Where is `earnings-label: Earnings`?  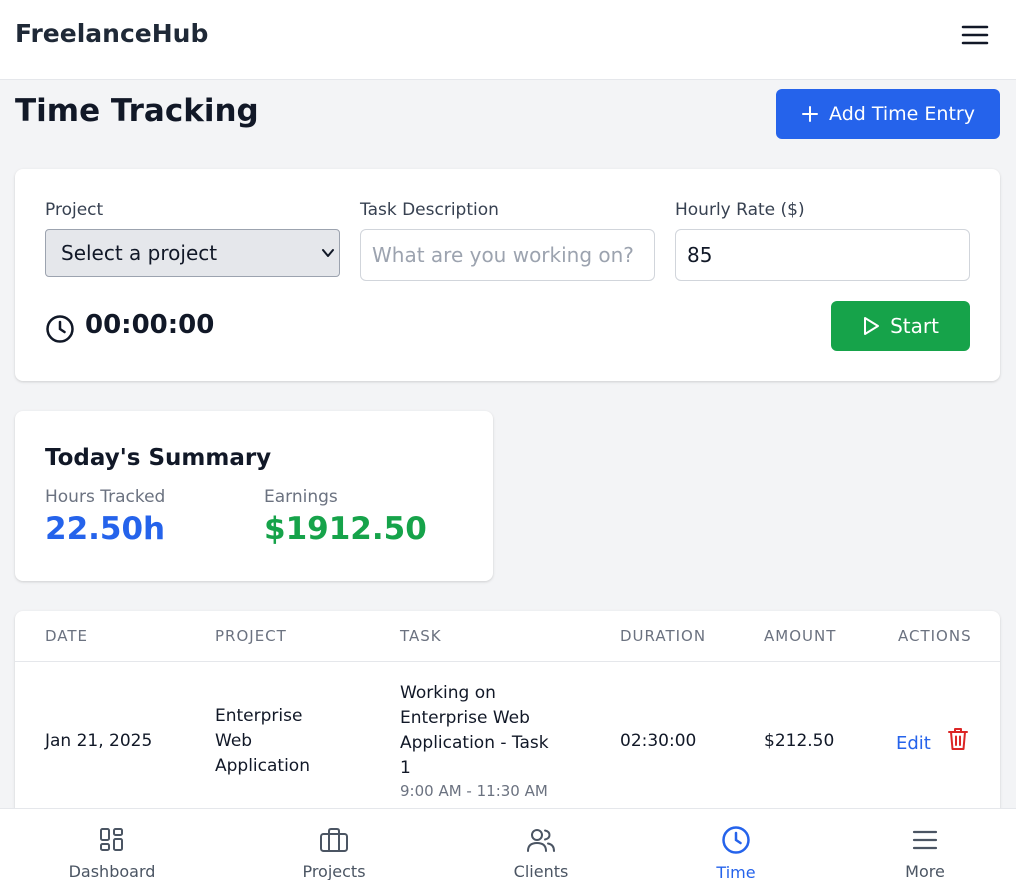
earnings-label: Earnings is located at coordinates (301, 497).